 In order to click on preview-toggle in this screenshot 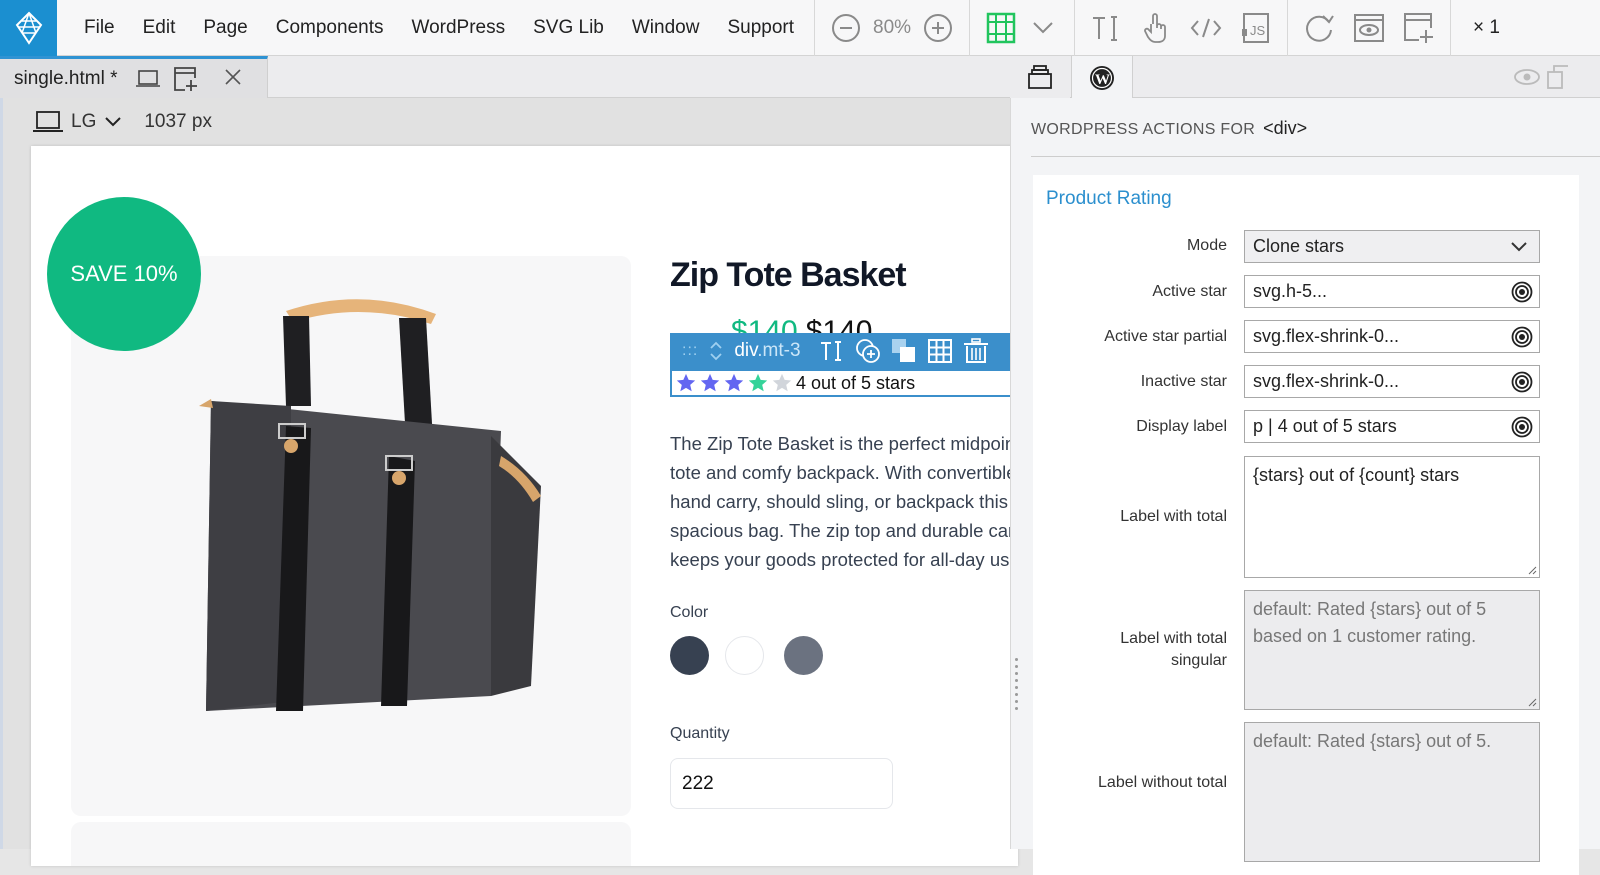, I will do `click(1527, 77)`.